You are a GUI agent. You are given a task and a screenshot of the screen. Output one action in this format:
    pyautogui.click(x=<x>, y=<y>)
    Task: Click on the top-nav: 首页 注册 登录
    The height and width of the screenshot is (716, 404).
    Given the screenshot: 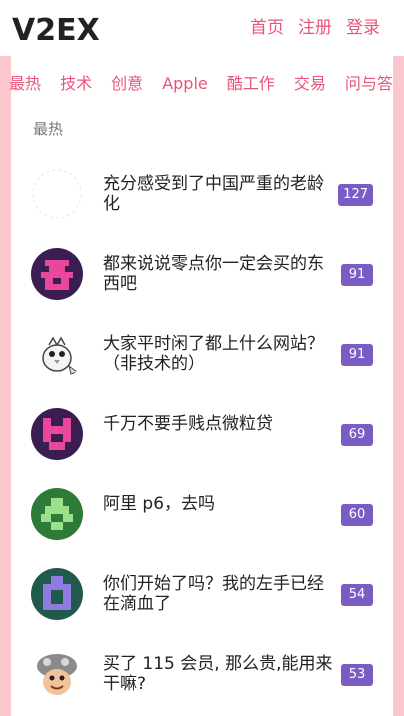 What is the action you would take?
    pyautogui.click(x=315, y=28)
    